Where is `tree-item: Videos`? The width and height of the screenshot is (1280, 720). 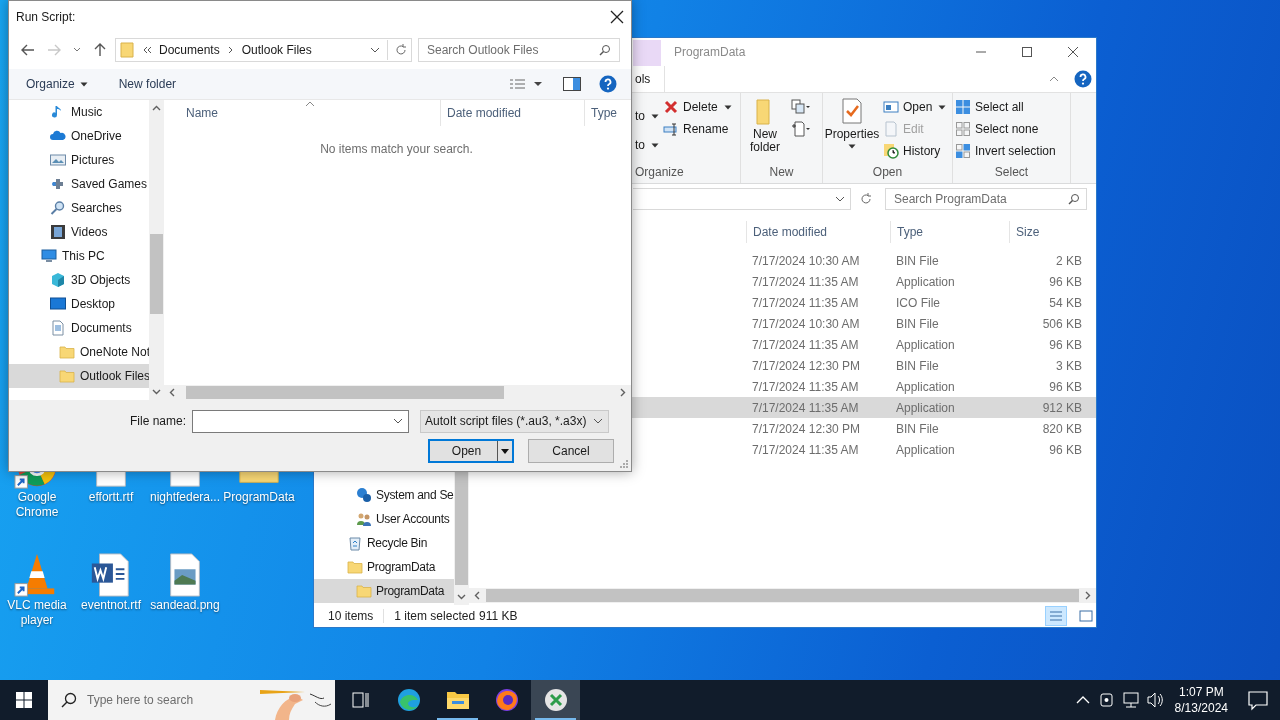
tree-item: Videos is located at coordinates (79, 232).